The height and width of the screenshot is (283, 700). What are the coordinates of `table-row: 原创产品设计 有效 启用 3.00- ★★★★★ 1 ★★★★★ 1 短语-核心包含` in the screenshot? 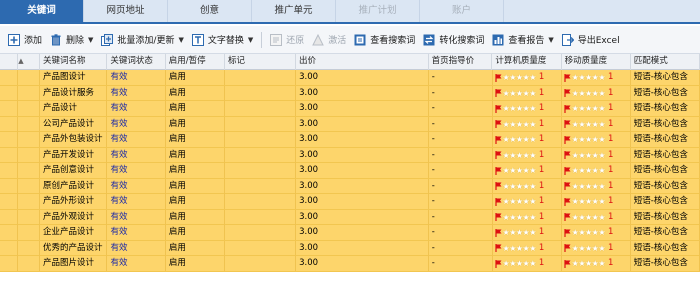 It's located at (350, 186).